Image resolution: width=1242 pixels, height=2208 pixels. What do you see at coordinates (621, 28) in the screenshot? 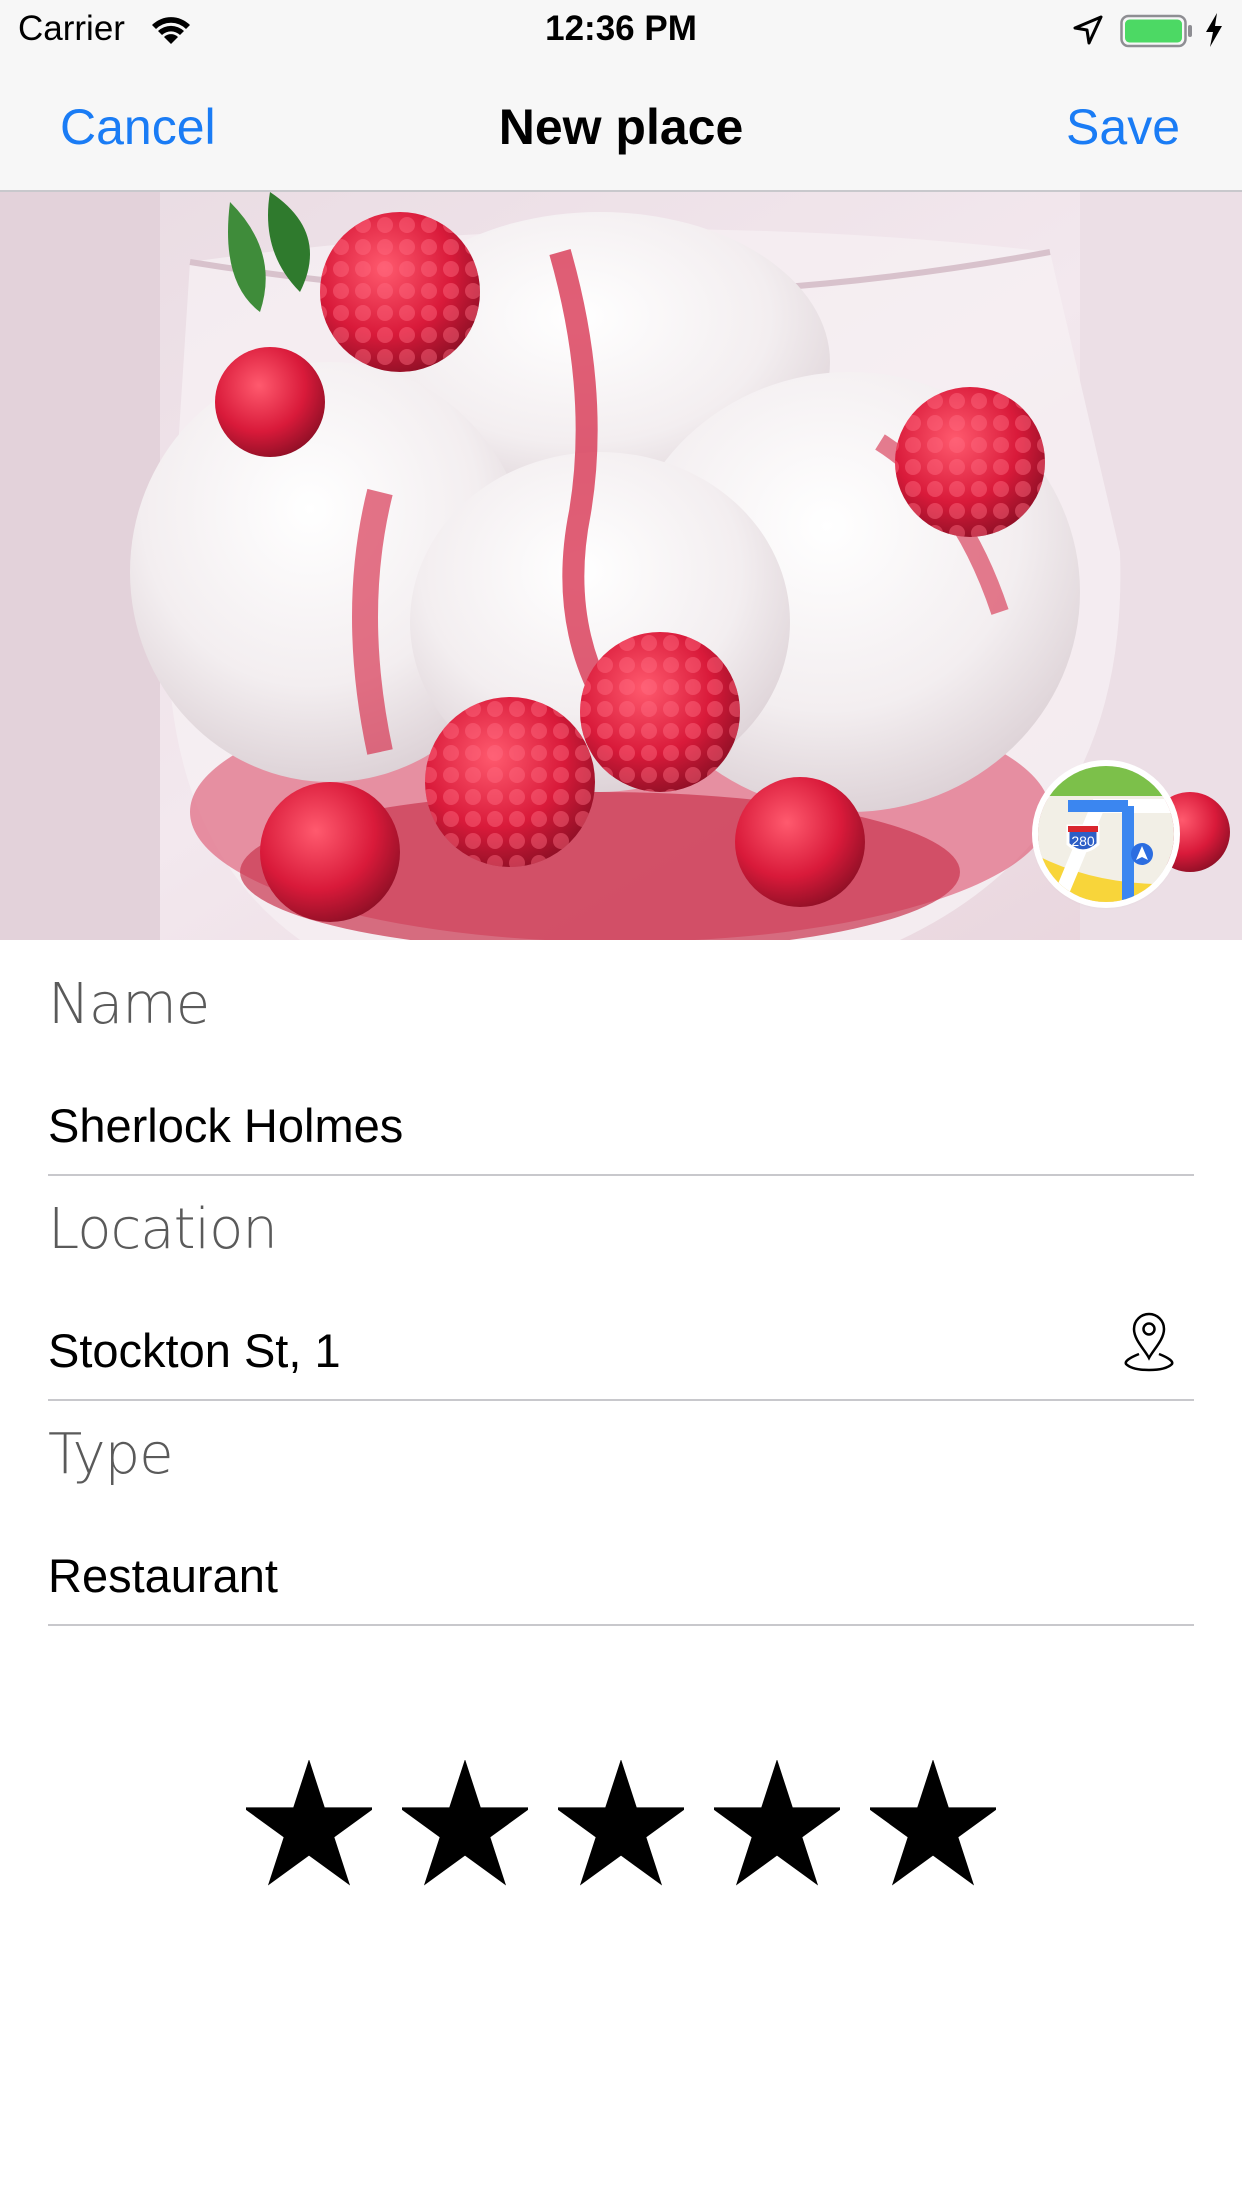
I see `status-time: 12:36 PM` at bounding box center [621, 28].